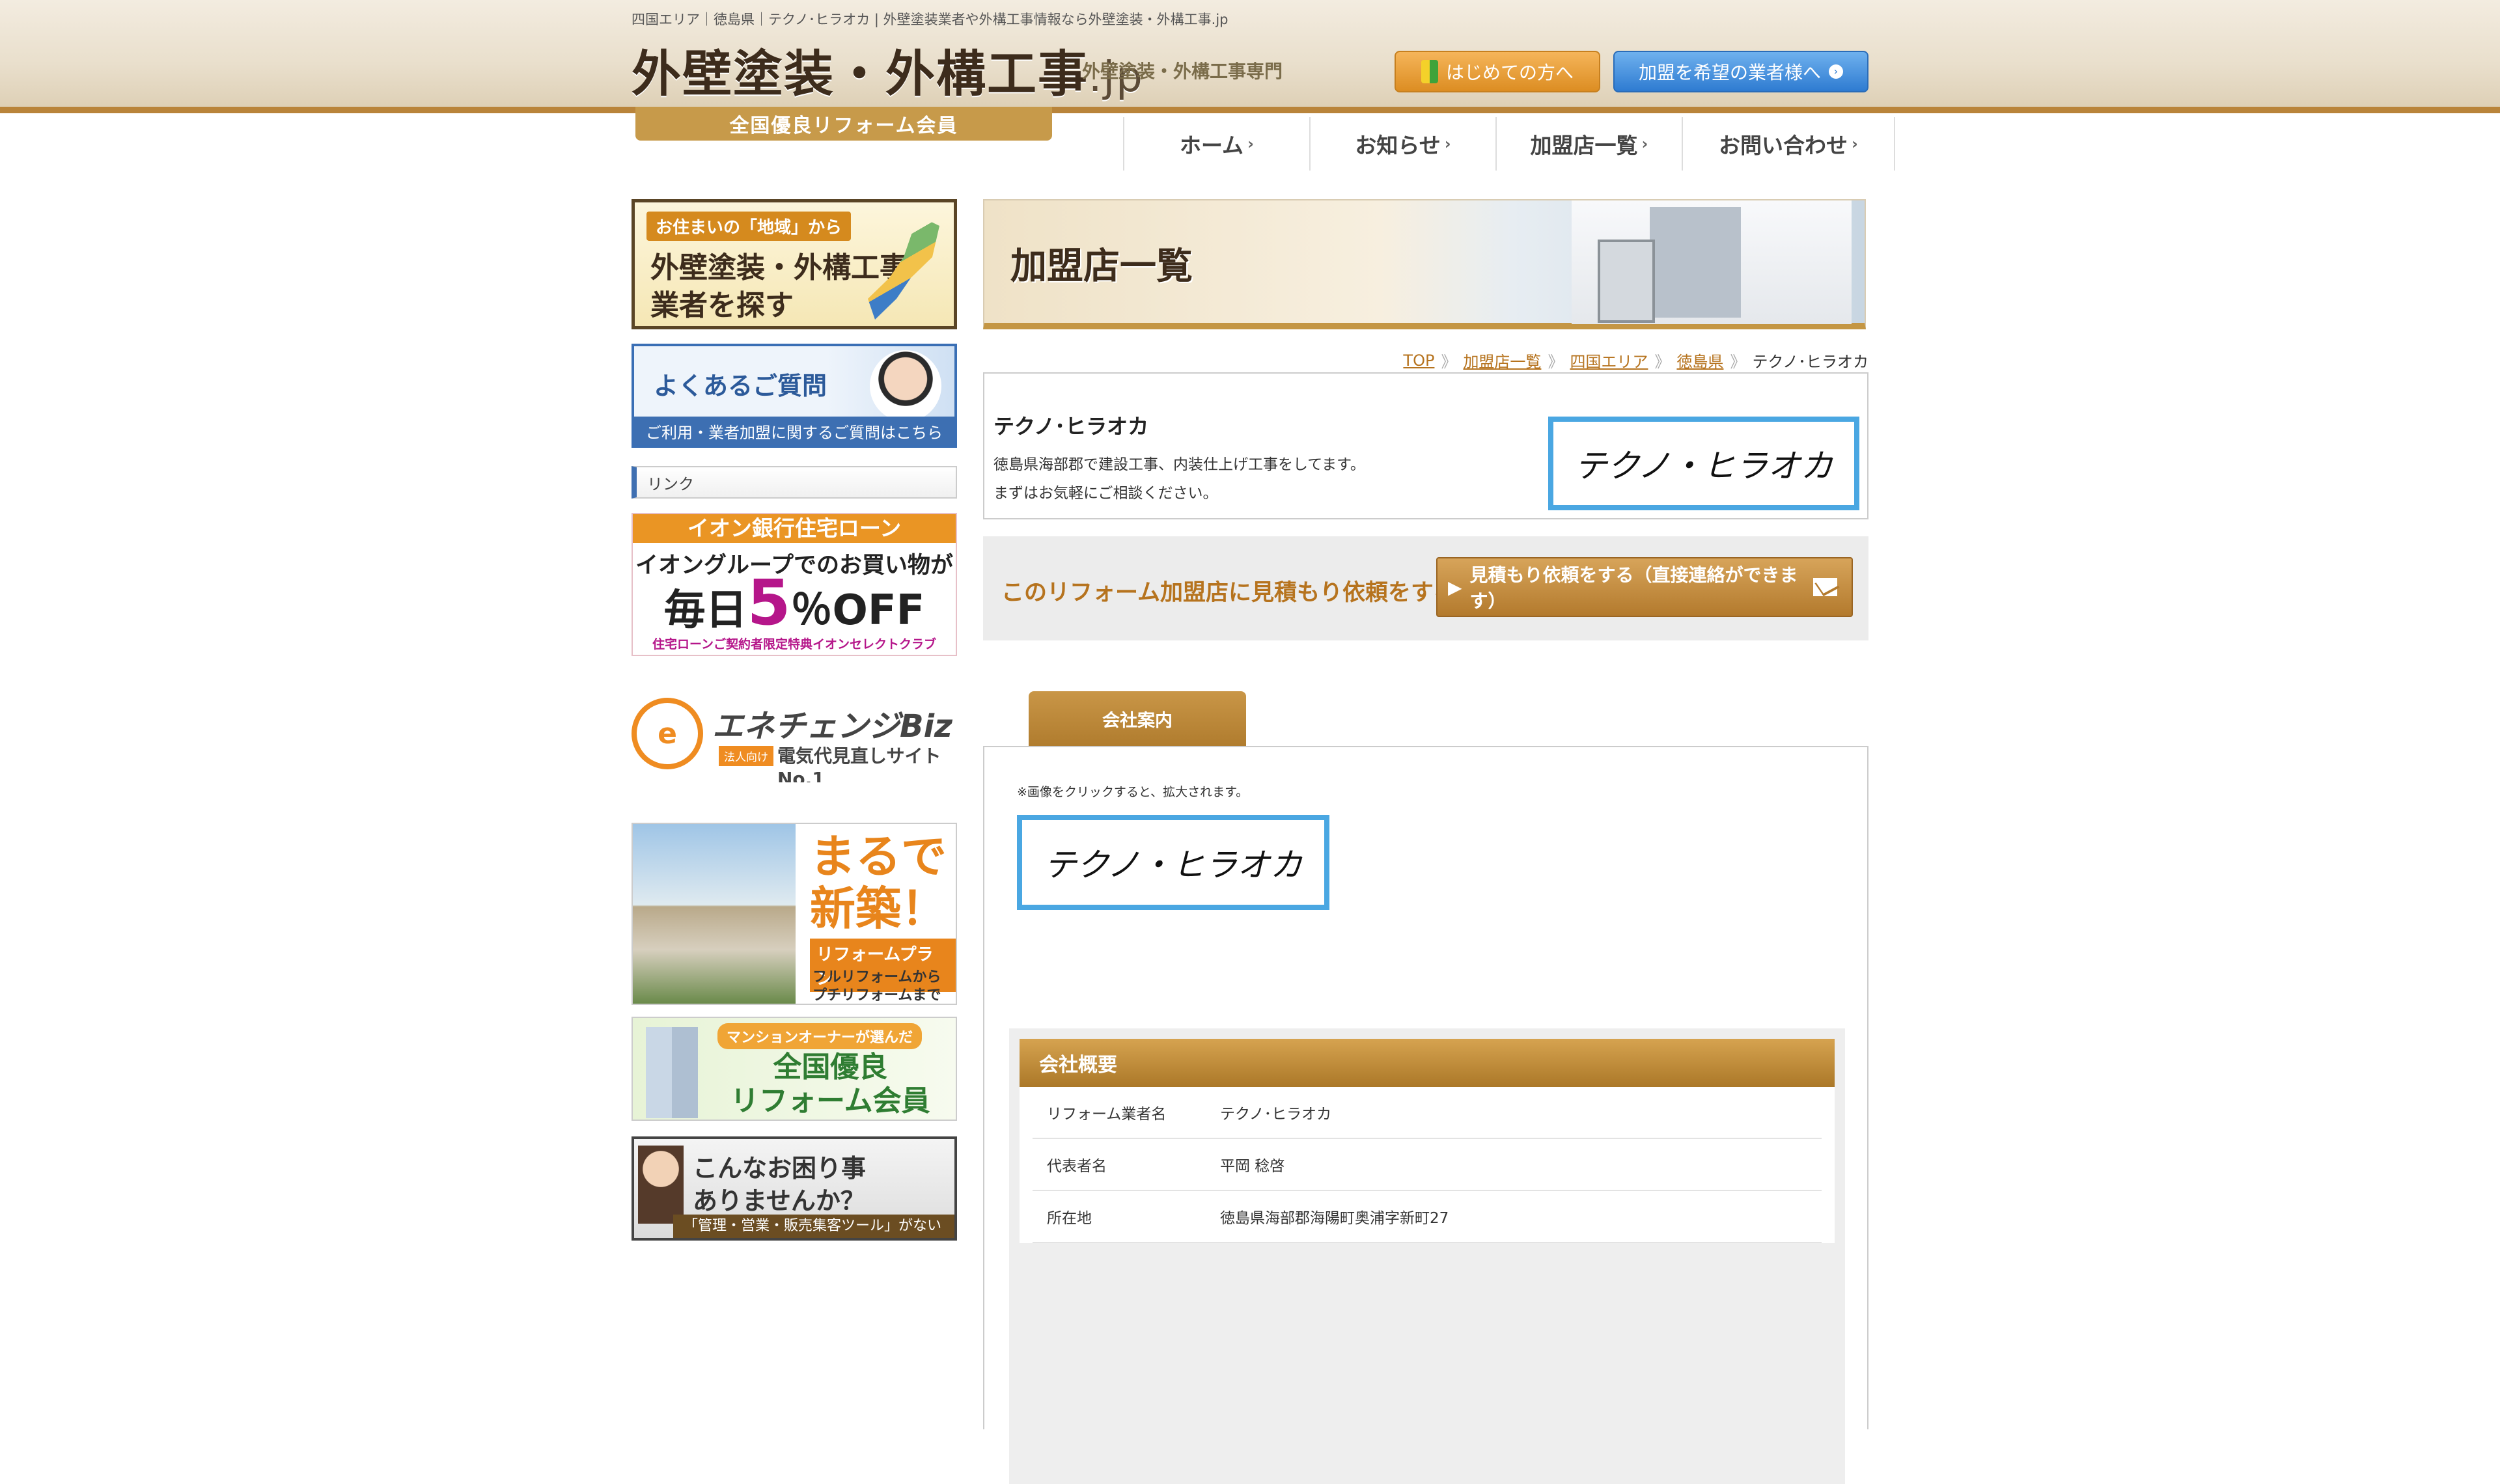  What do you see at coordinates (1216, 144) in the screenshot?
I see `nav-item-home: ホーム ›` at bounding box center [1216, 144].